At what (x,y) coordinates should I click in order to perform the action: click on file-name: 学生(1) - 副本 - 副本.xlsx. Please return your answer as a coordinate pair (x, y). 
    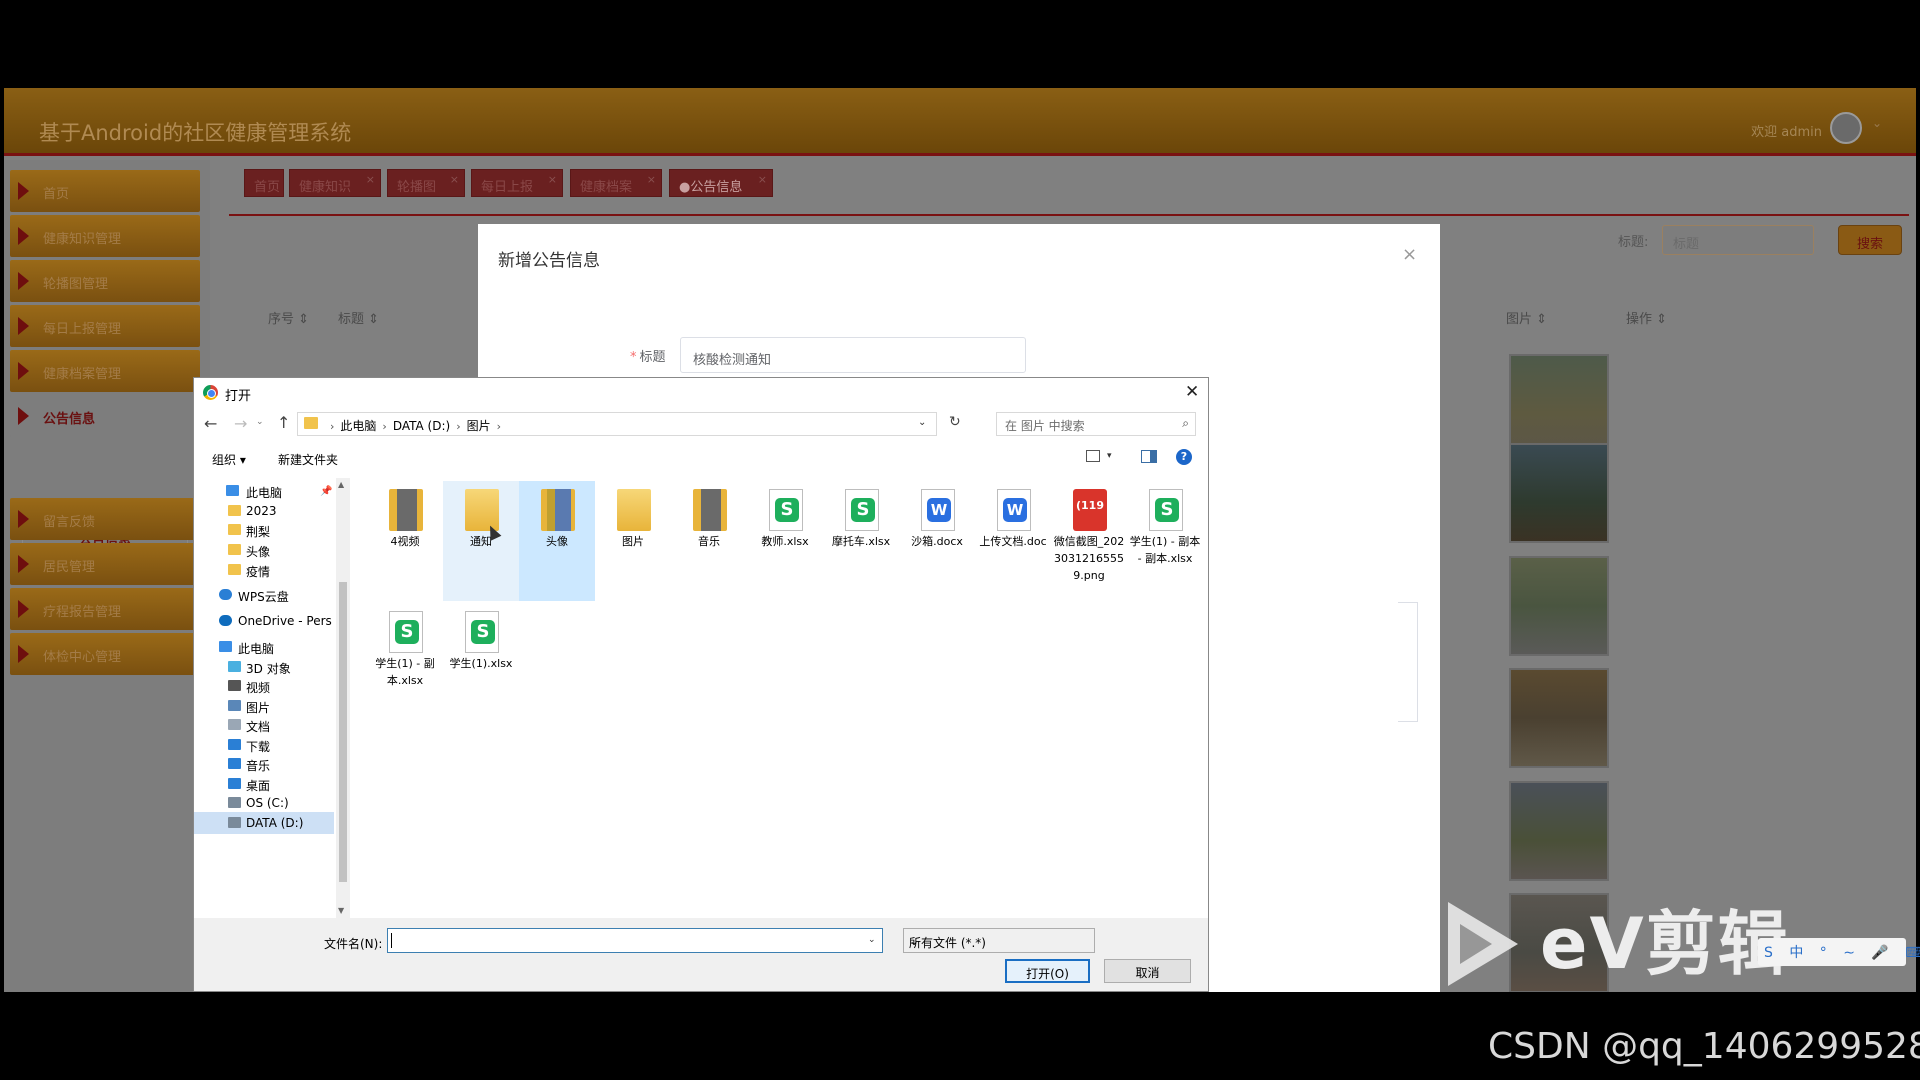
    Looking at the image, I should click on (1165, 550).